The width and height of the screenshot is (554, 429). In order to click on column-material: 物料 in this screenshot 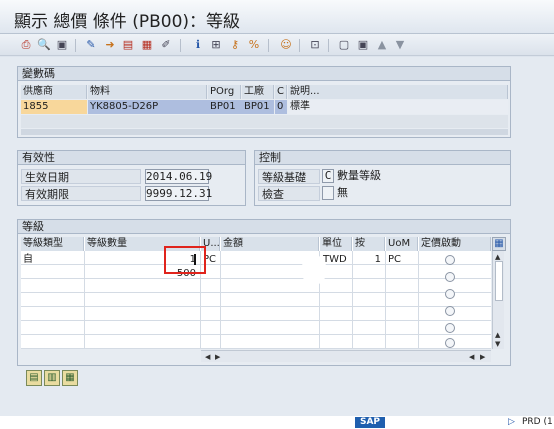, I will do `click(147, 92)`.